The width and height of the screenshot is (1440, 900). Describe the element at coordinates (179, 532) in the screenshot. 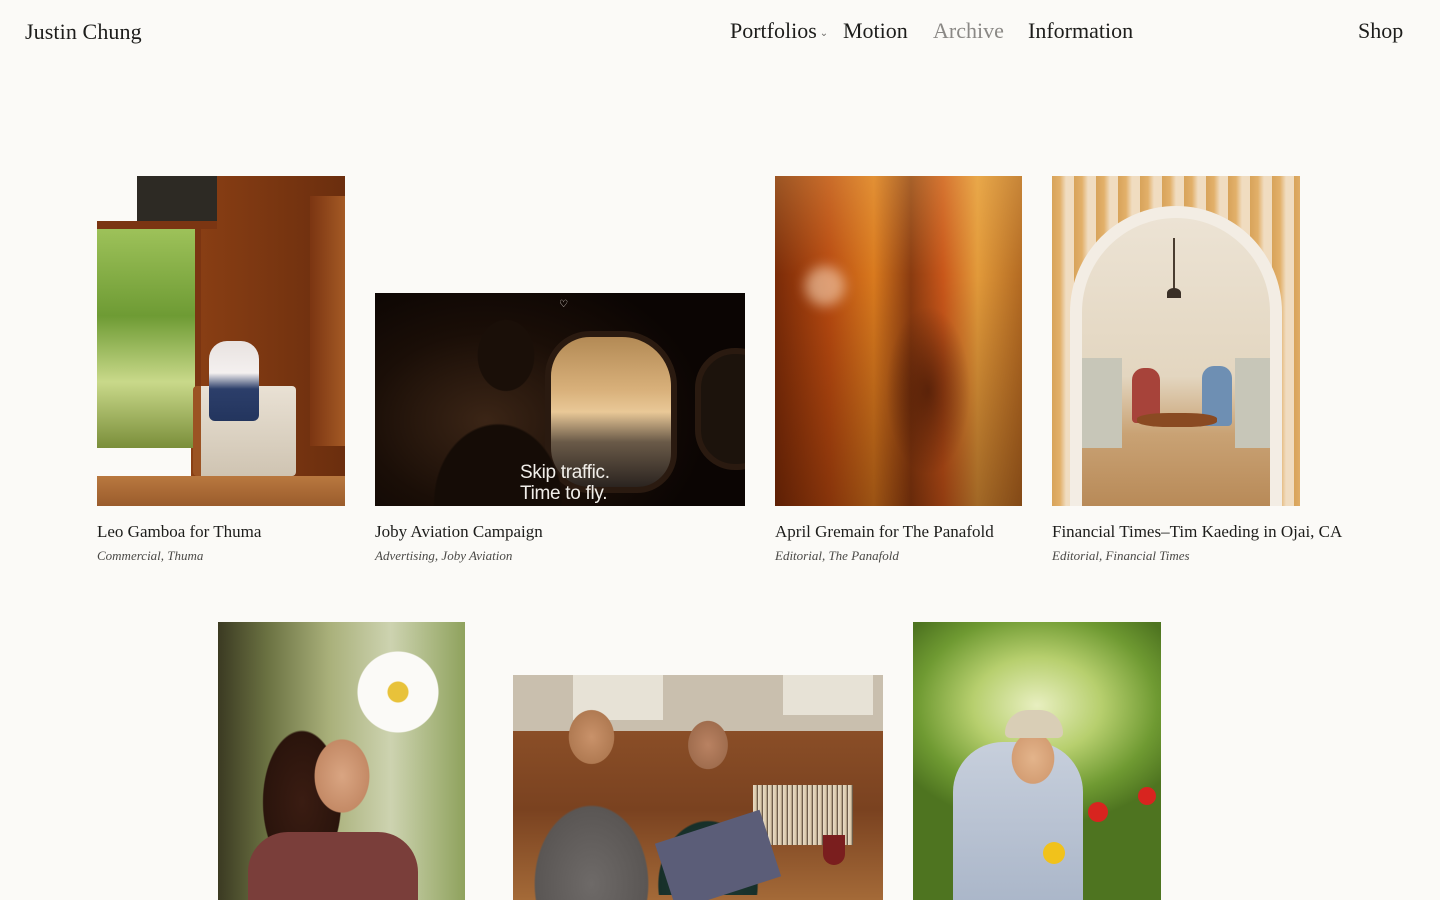

I see `project-title: Leo Gamboa for Thuma` at that location.